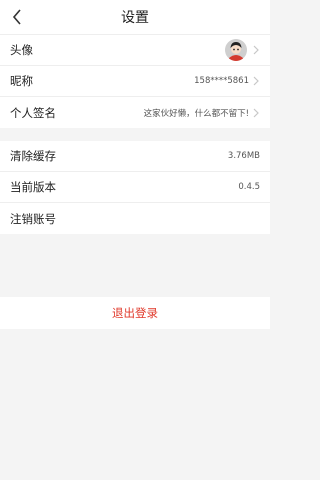 This screenshot has height=480, width=320. What do you see at coordinates (21, 50) in the screenshot?
I see `avatar-label: 头像` at bounding box center [21, 50].